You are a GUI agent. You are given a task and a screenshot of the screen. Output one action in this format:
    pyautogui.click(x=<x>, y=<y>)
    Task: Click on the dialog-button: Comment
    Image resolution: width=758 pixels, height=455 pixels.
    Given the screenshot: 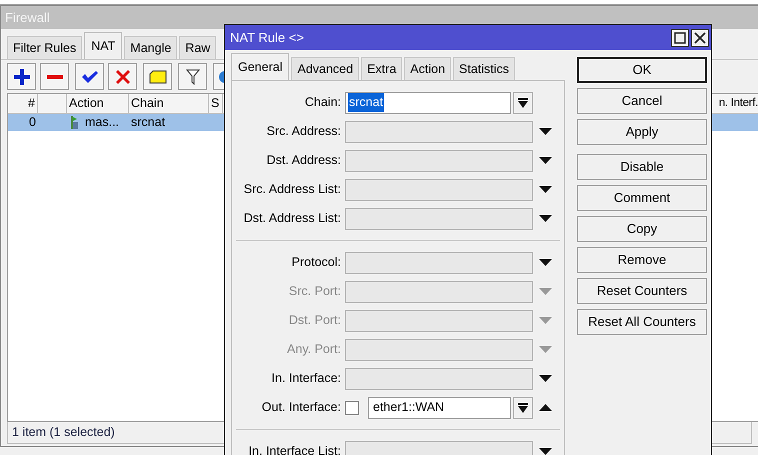 What is the action you would take?
    pyautogui.click(x=642, y=198)
    